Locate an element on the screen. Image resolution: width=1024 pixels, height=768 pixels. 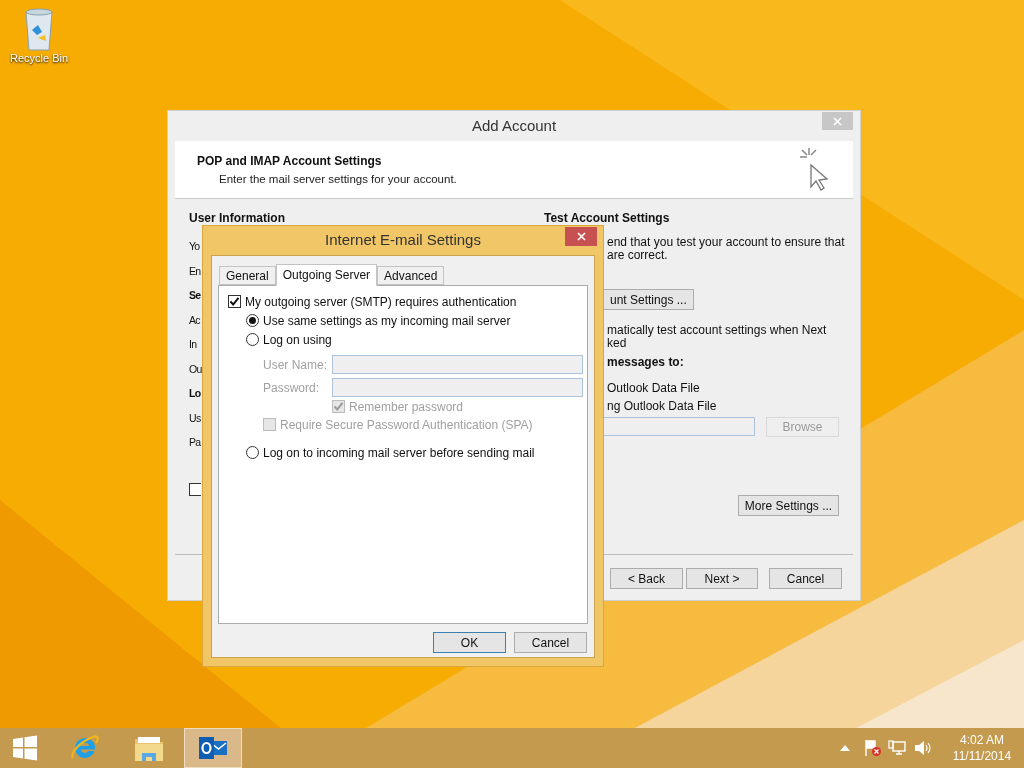
group-heading: Test Account Settings is located at coordinates (607, 219).